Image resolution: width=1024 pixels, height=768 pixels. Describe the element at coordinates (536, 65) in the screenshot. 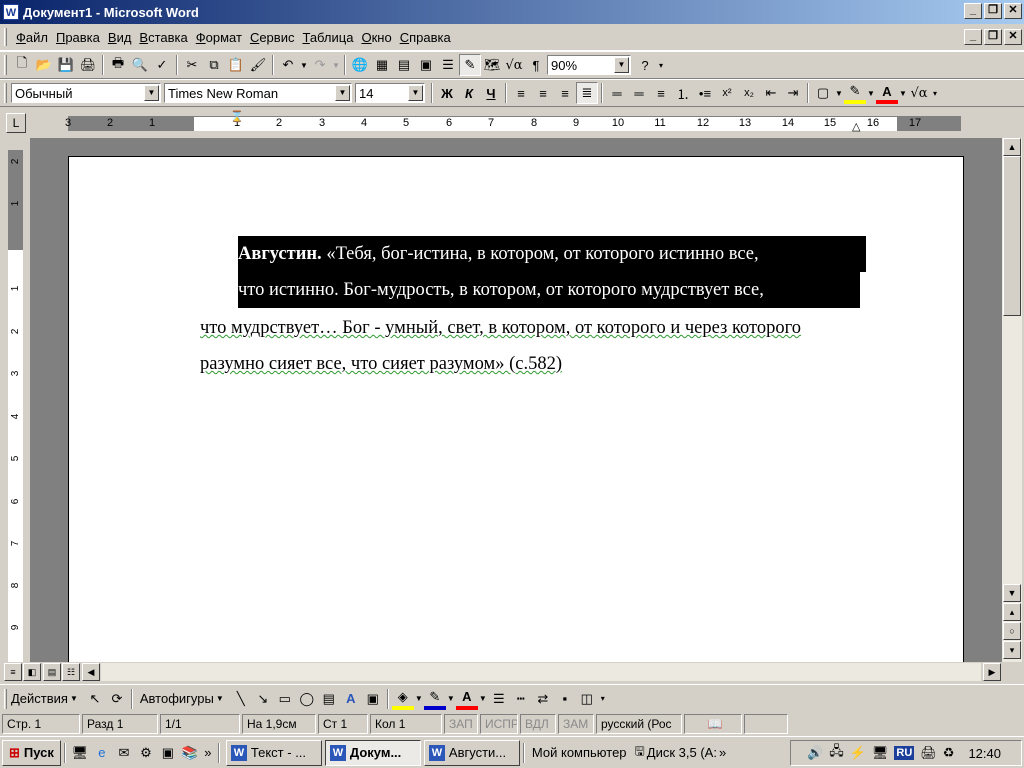

I see `show-formatting-icon: ¶` at that location.